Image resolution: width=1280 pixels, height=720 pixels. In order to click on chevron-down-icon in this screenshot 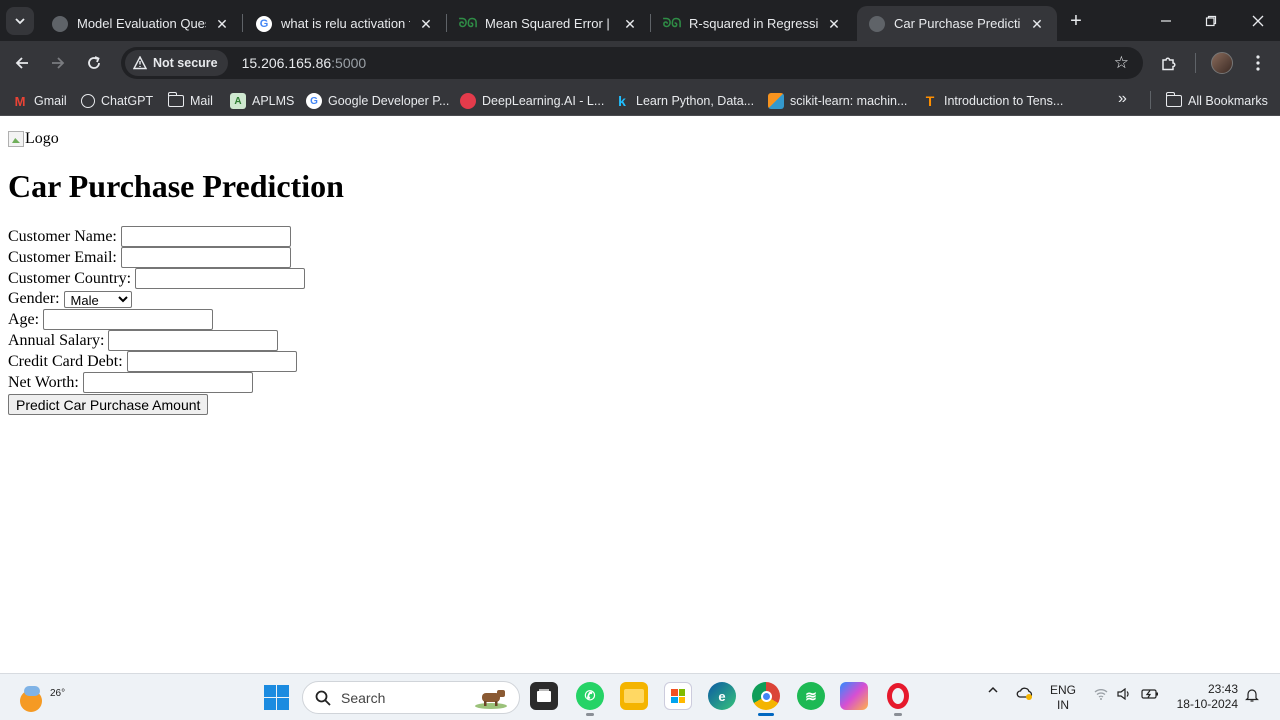, I will do `click(20, 21)`.